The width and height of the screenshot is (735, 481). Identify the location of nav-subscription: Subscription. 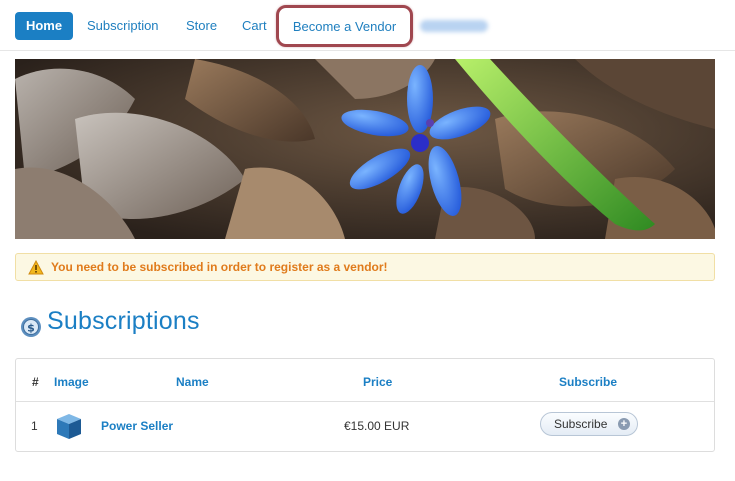
(123, 26).